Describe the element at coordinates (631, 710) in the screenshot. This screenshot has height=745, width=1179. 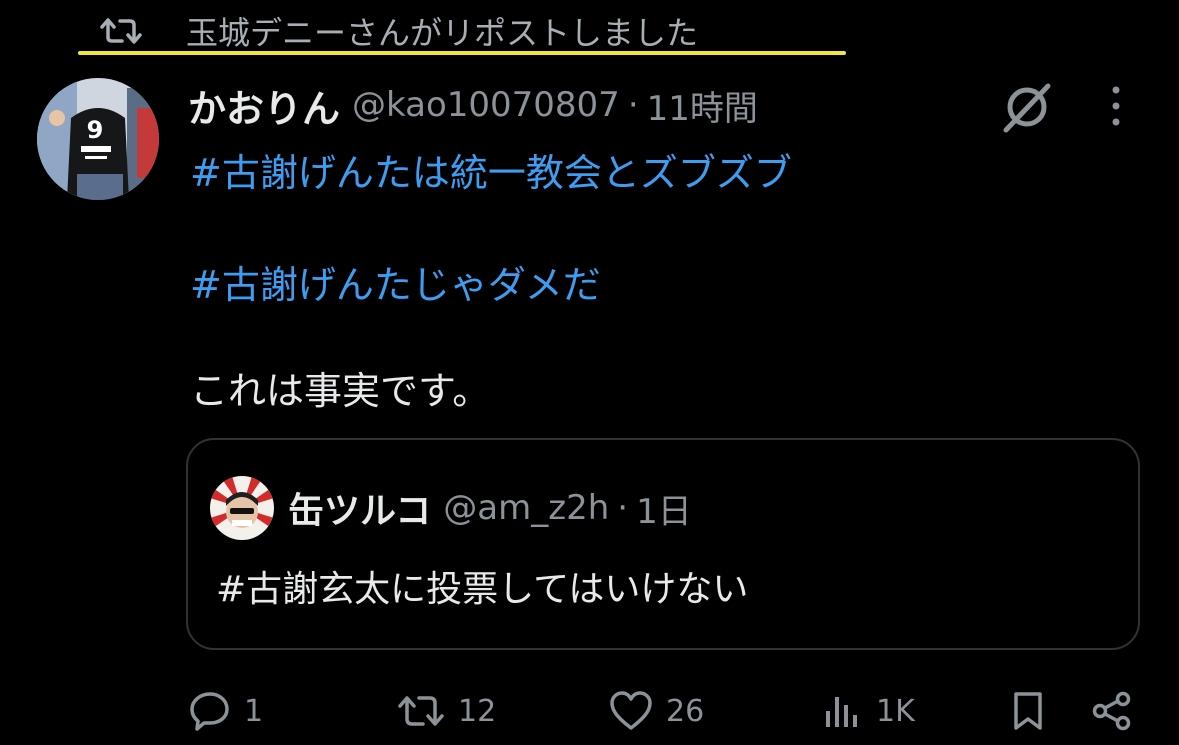
I see `heart-icon` at that location.